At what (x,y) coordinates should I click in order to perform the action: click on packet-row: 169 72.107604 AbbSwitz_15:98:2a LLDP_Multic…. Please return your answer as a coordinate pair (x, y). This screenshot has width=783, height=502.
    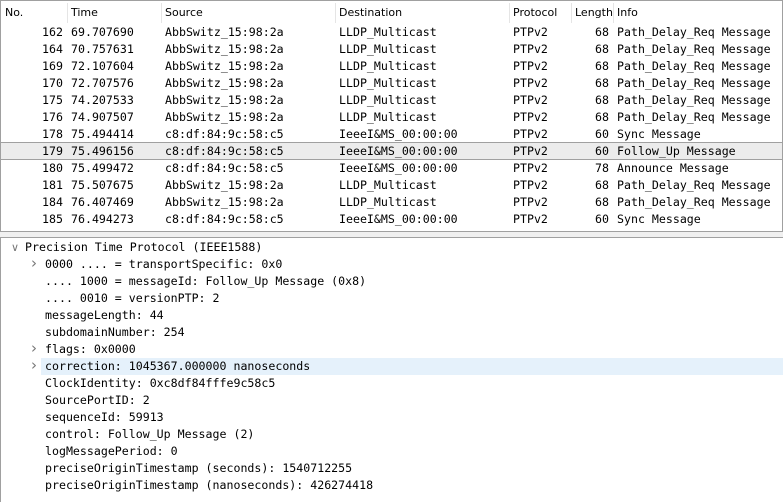
    Looking at the image, I should click on (391, 66).